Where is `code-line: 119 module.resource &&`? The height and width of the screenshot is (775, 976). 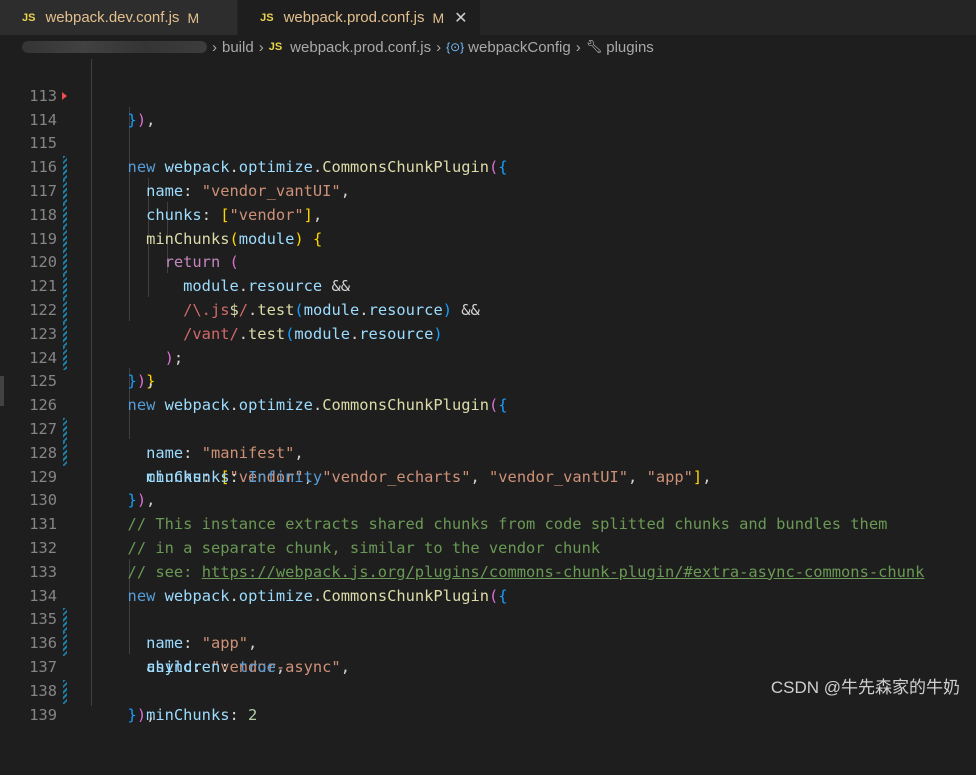 code-line: 119 module.resource && is located at coordinates (488, 250).